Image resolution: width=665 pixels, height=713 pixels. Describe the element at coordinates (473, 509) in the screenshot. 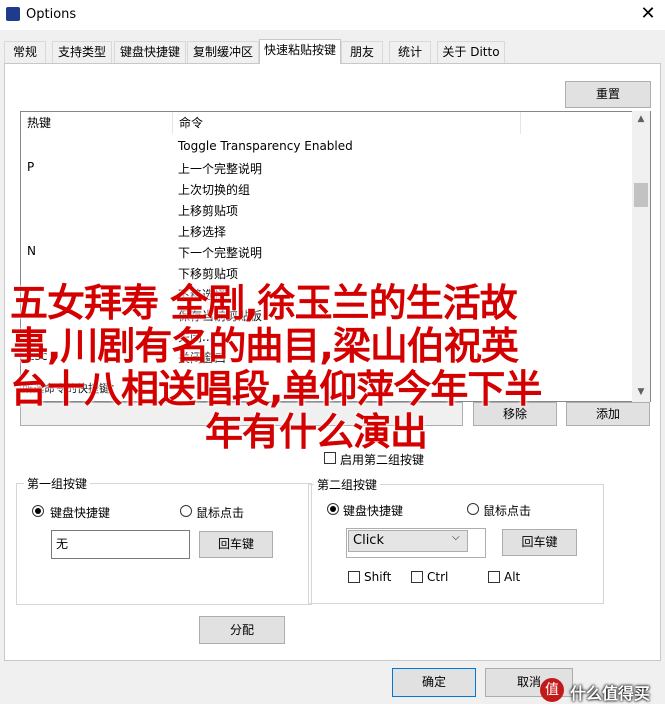

I see `group2-mouse-radio` at that location.